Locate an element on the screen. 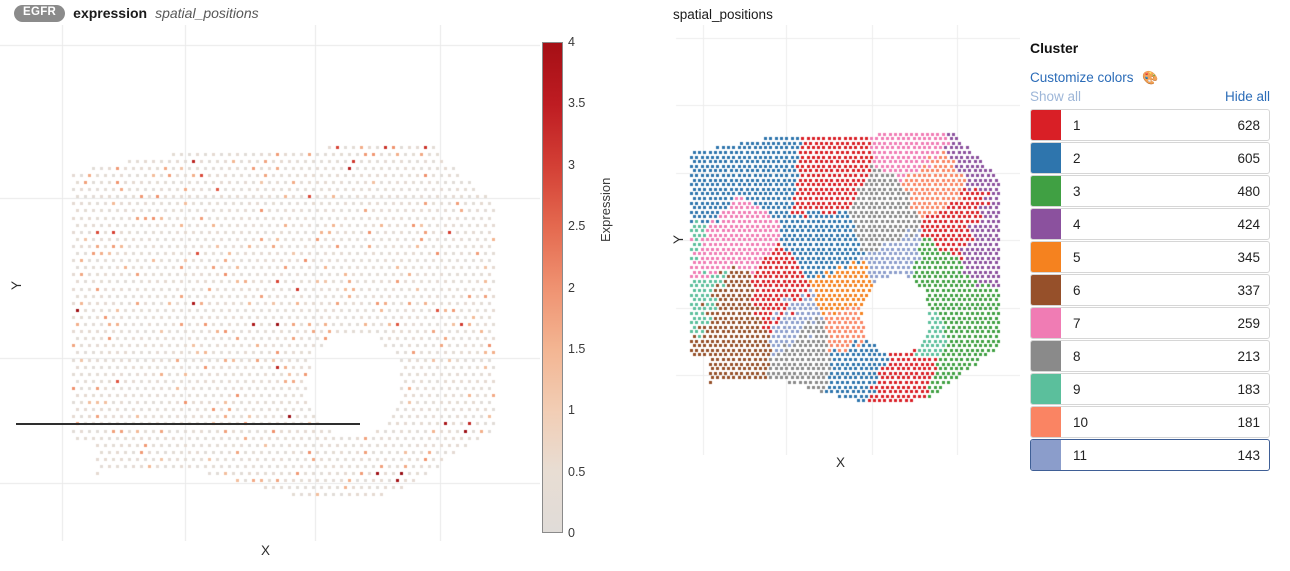  colorbar-axis-label: Expression is located at coordinates (605, 209).